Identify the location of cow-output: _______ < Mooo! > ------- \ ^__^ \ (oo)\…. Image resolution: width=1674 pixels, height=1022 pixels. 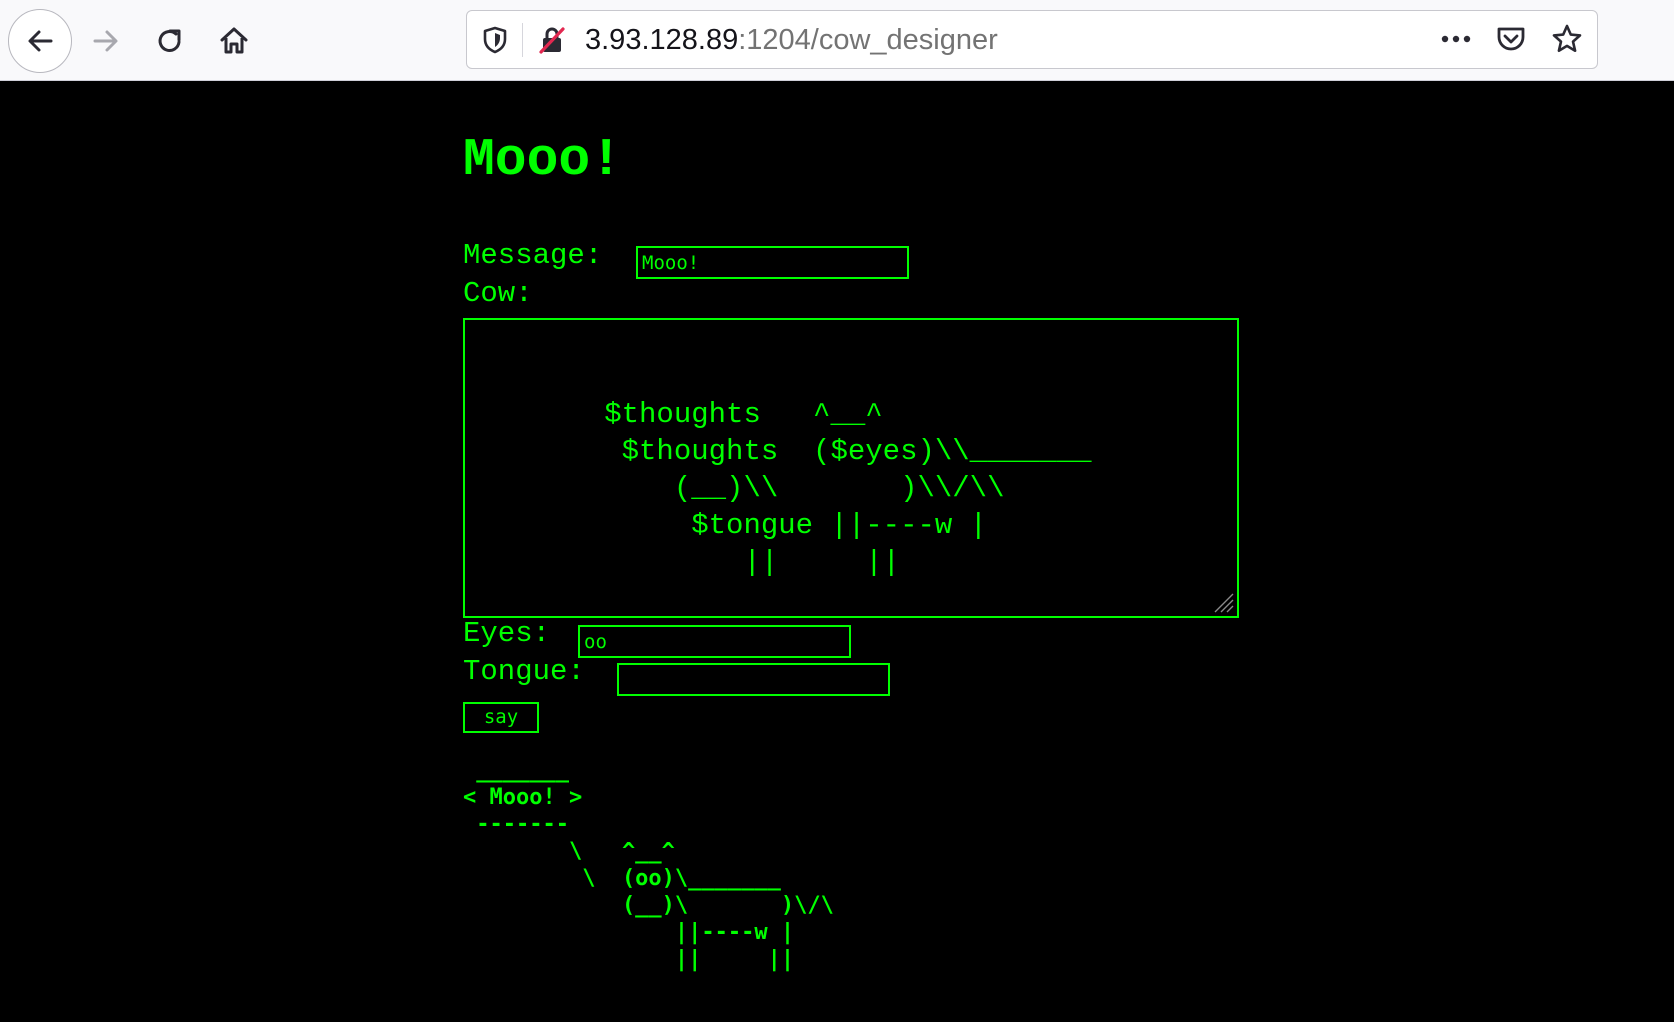
(648, 865).